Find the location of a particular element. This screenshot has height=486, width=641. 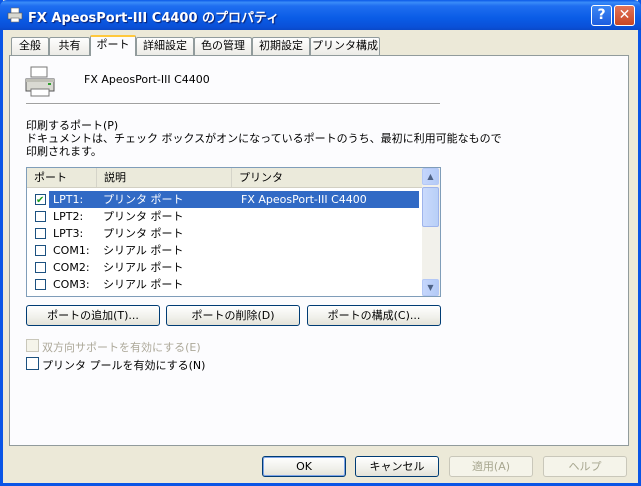

port-checkbox-com2 is located at coordinates (40, 267).